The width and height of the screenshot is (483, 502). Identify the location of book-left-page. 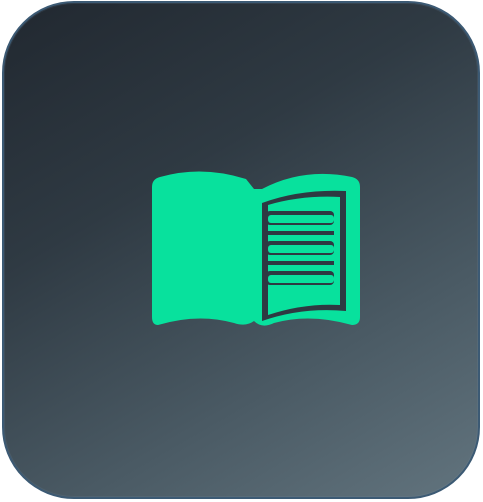
(203, 248).